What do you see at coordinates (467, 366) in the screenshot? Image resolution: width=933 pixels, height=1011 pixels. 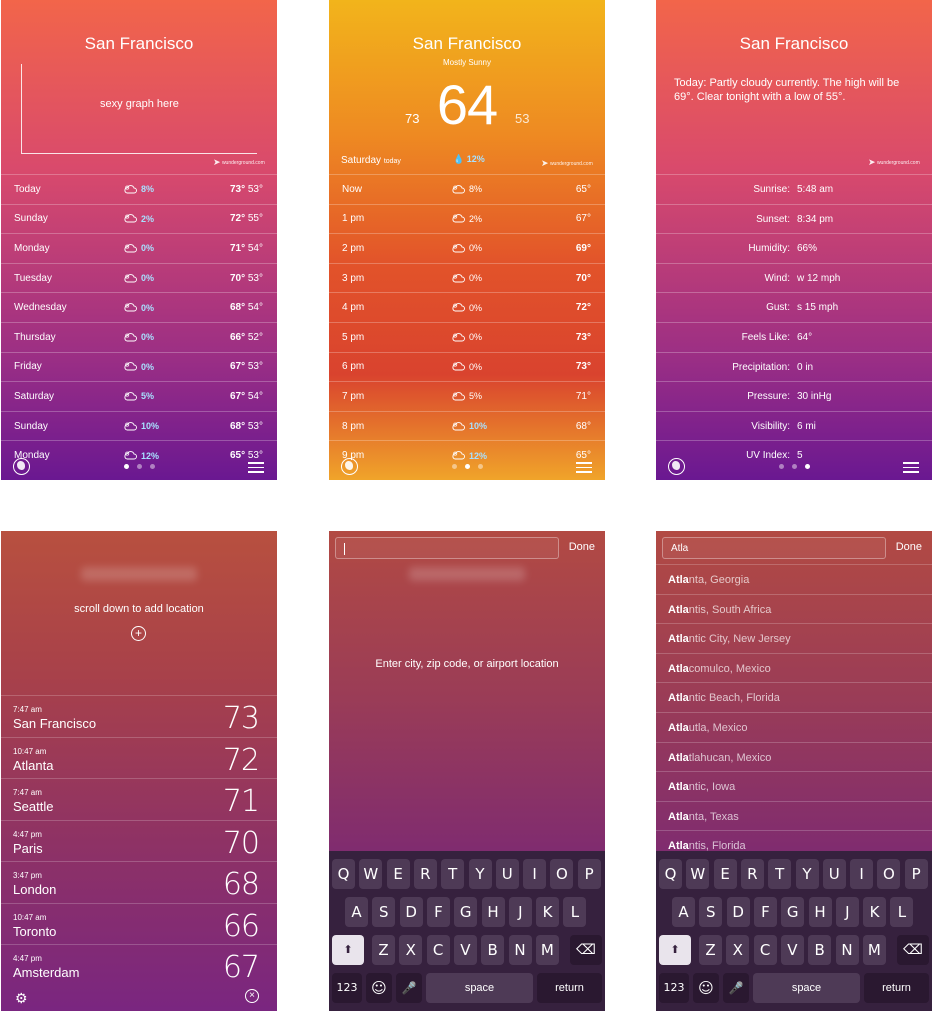 I see `hourly-row: 6 pm 0% 73°` at bounding box center [467, 366].